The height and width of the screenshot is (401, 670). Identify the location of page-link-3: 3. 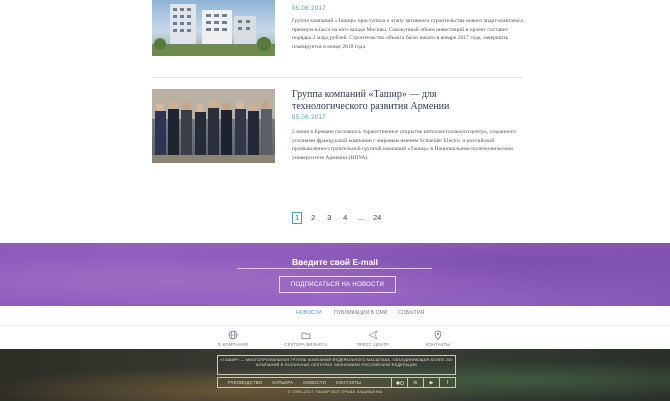
(329, 218).